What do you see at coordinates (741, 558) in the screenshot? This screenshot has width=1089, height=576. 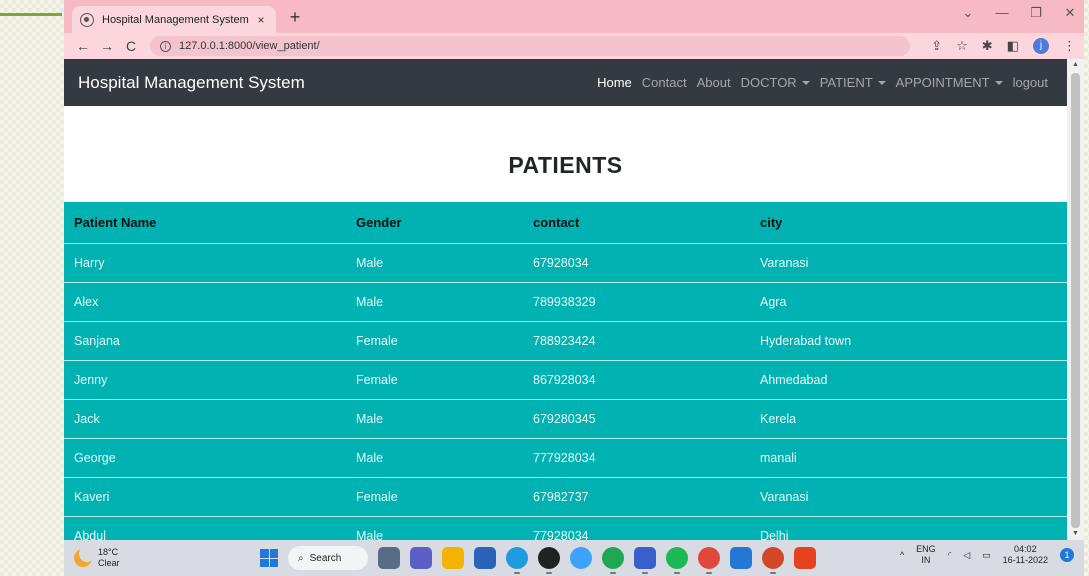 I see `vscode-icon` at bounding box center [741, 558].